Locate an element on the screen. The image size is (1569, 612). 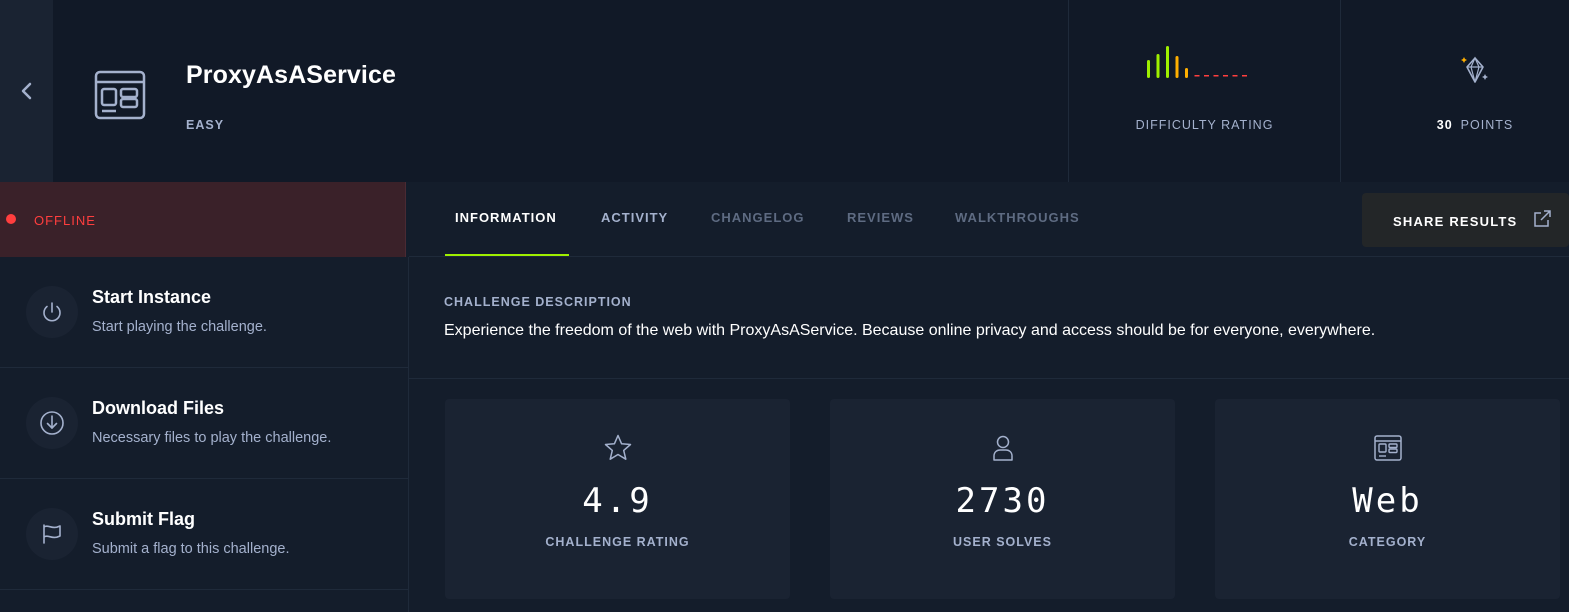
points-block: 30 POINTS is located at coordinates (1455, 91).